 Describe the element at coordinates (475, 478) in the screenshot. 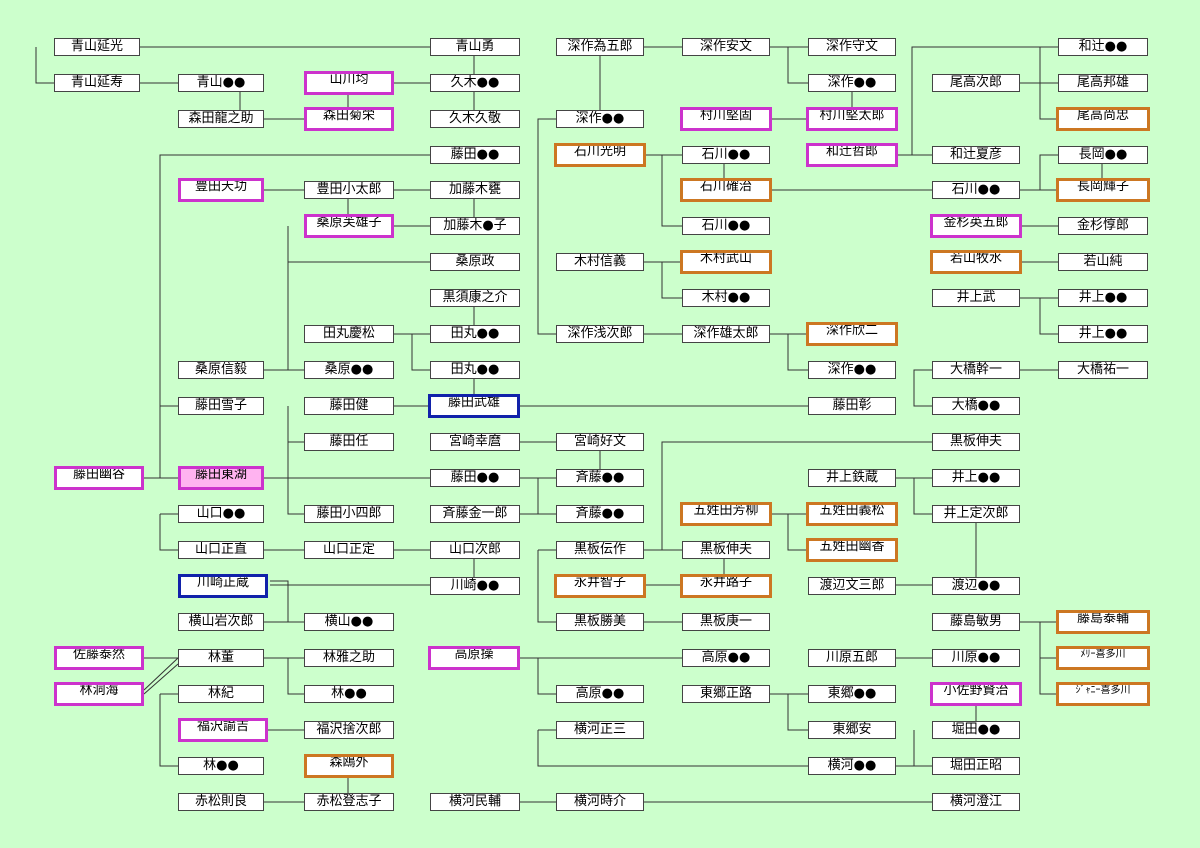

I see `person-fujita-child2: 藤田●●` at that location.